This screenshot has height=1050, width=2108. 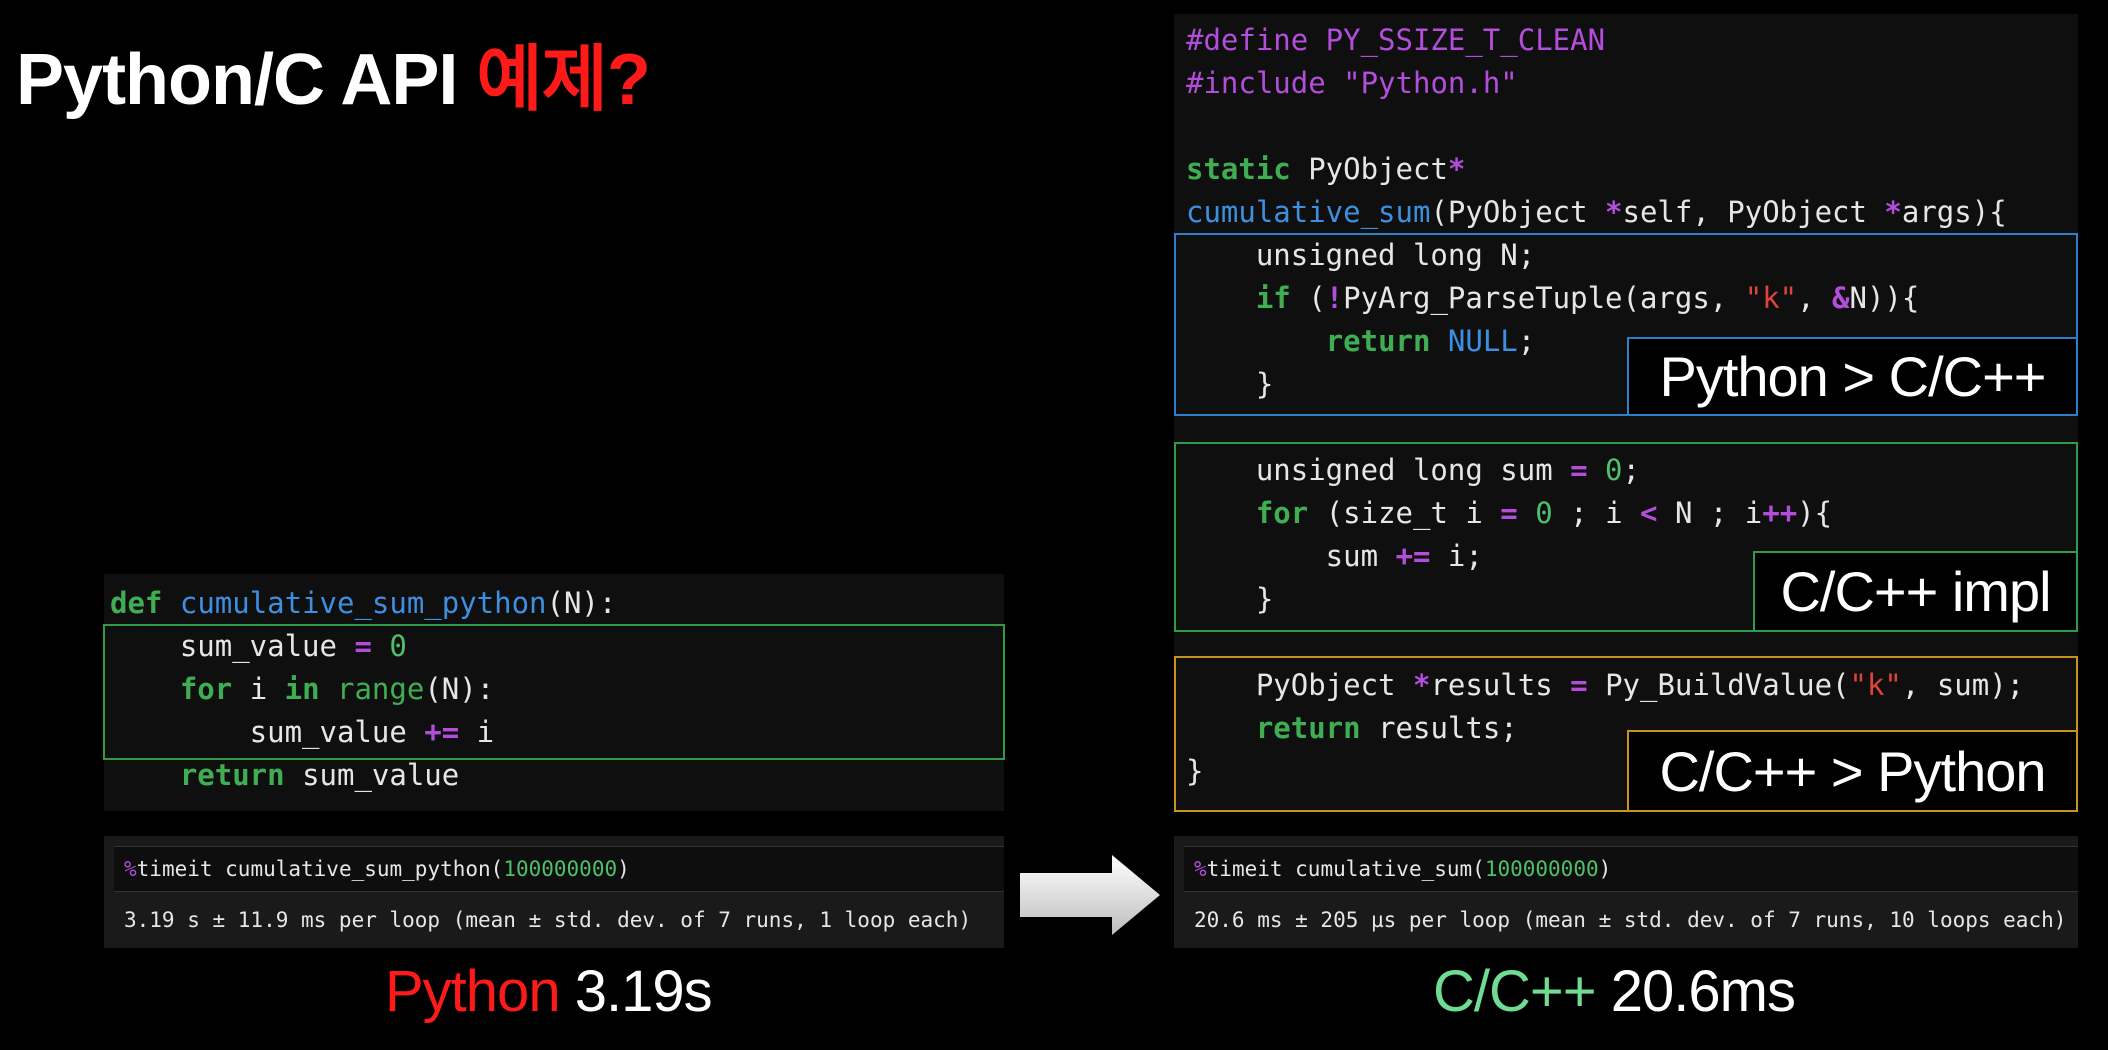 What do you see at coordinates (372, 775) in the screenshot?
I see `code-token: sum_value` at bounding box center [372, 775].